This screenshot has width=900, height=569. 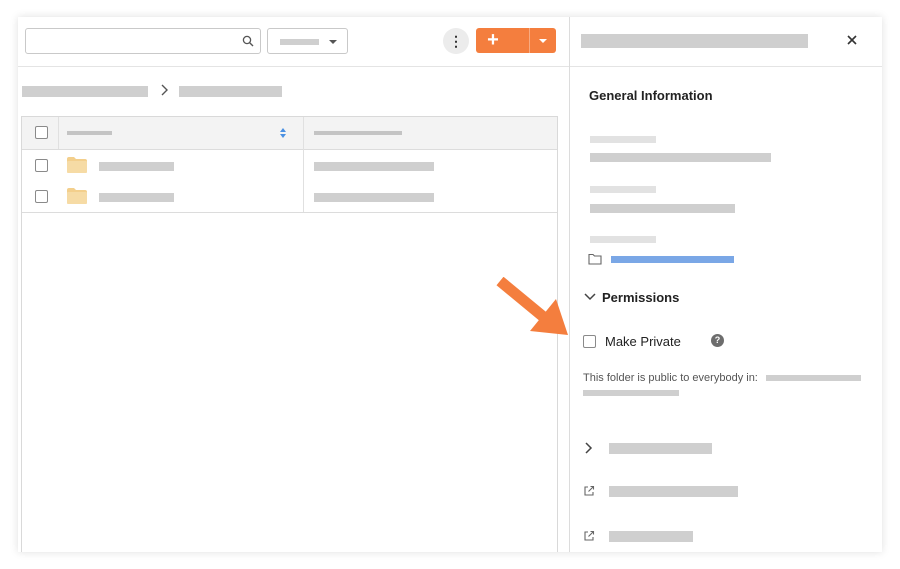 I want to click on select-all-checkbox, so click(x=41, y=132).